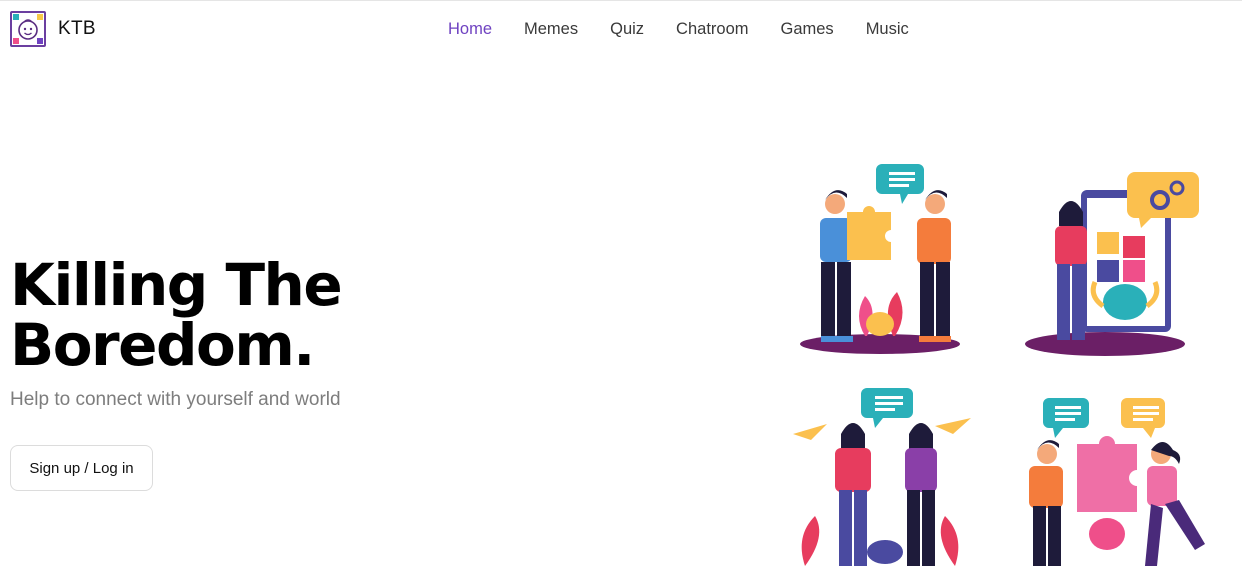 The image size is (1242, 575). I want to click on brand: KTB, so click(53, 29).